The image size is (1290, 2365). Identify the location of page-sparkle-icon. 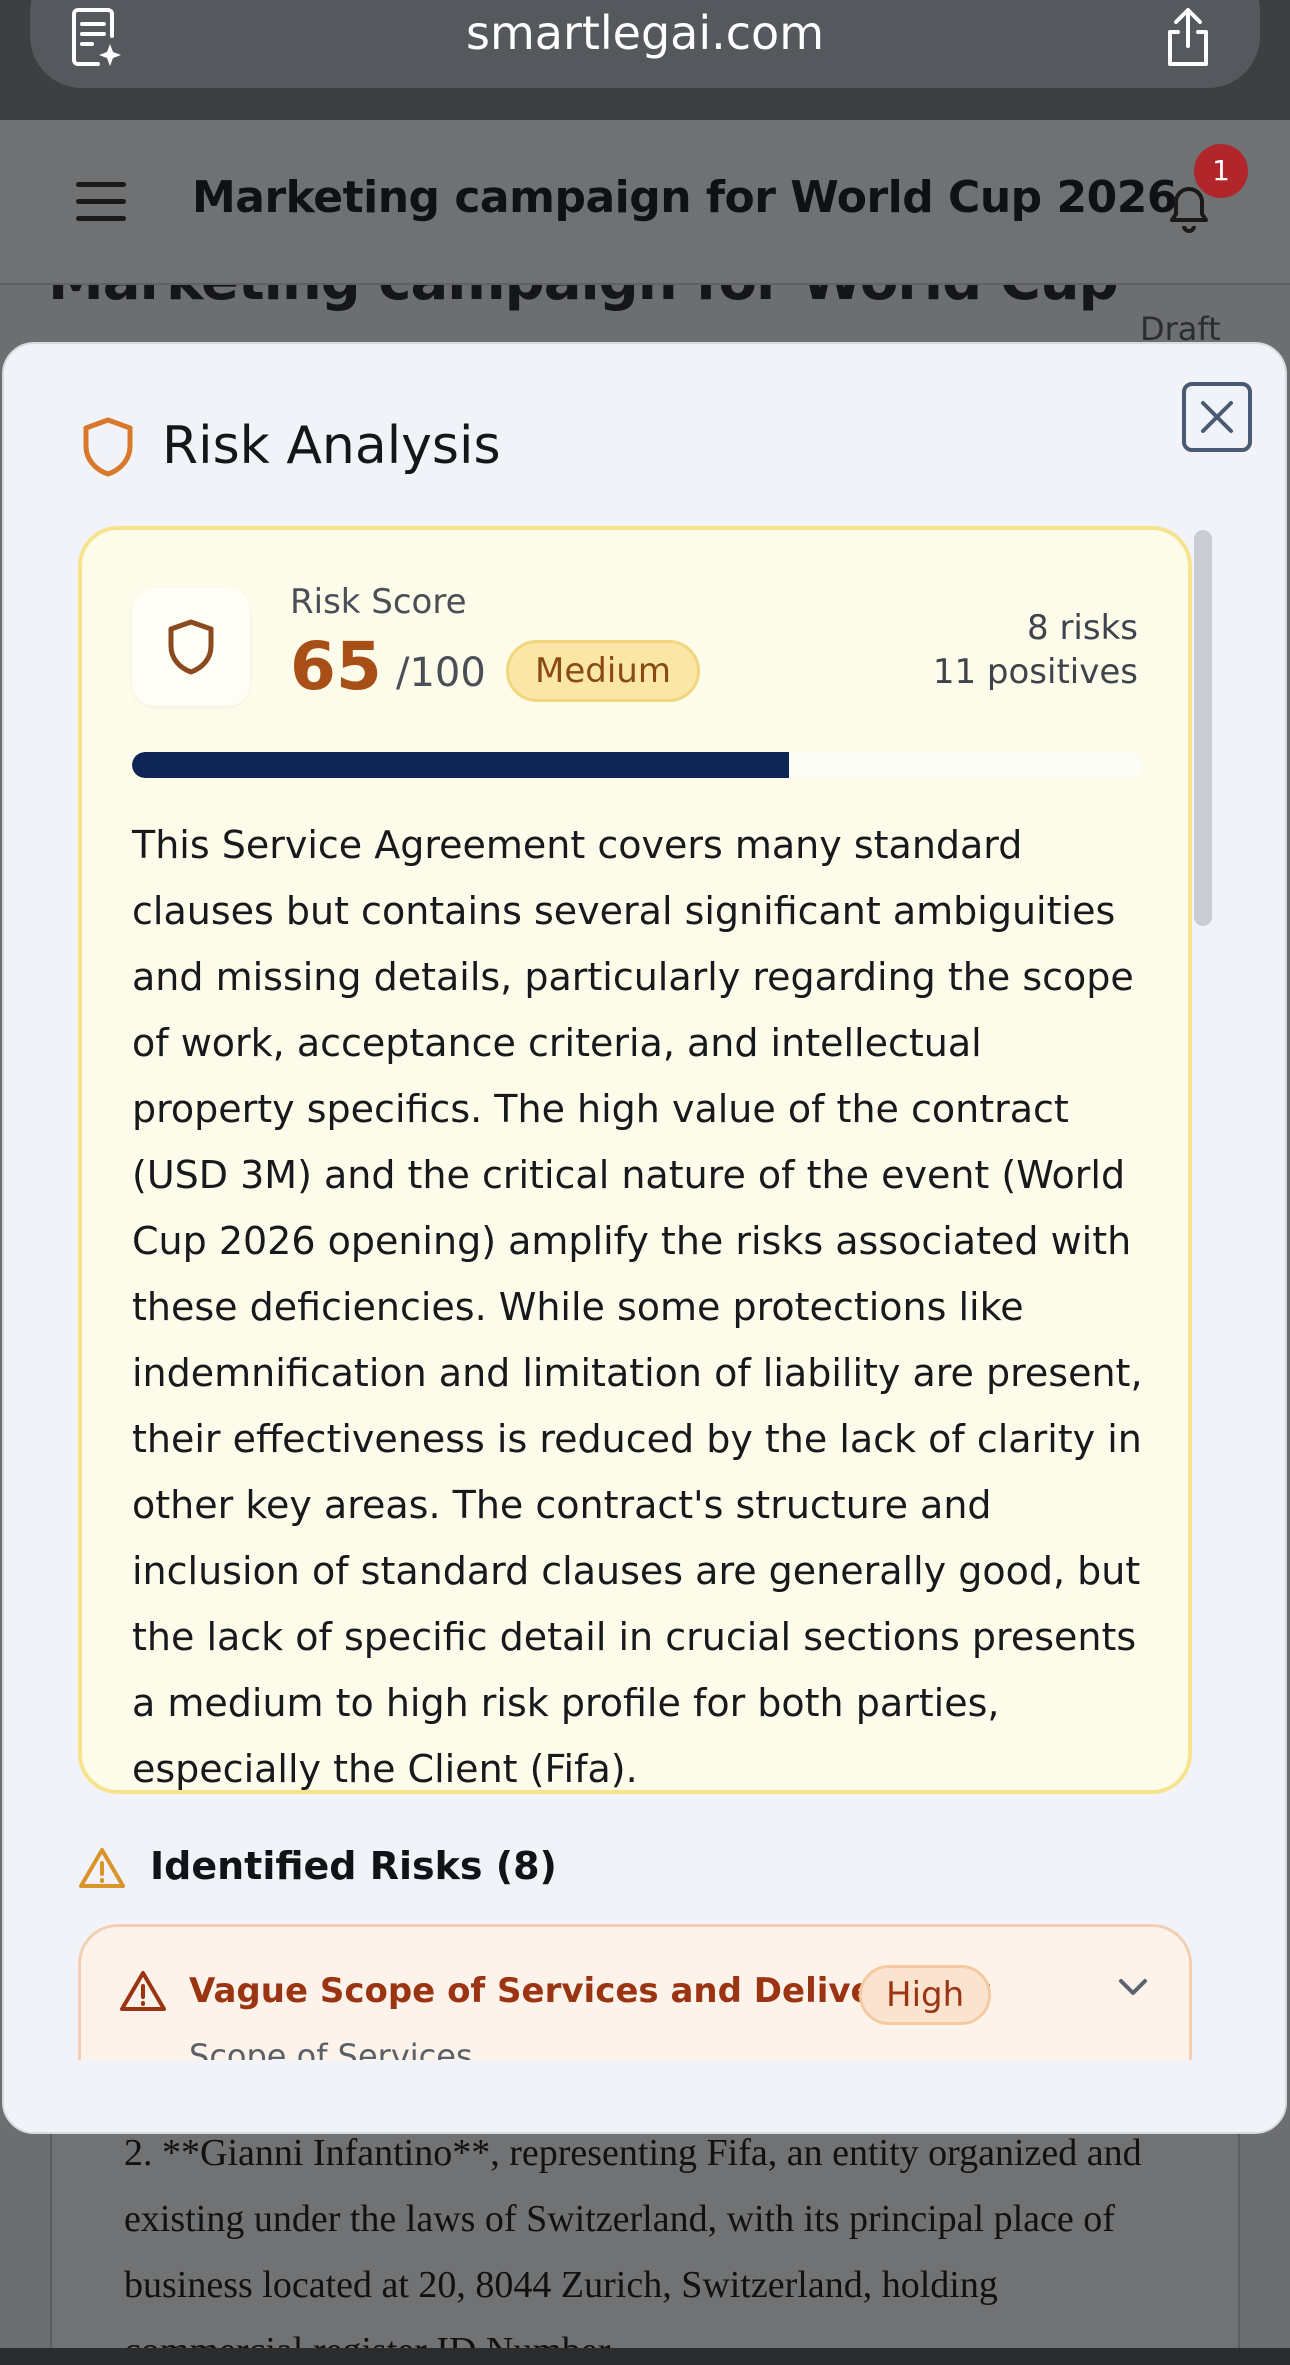
(96, 38).